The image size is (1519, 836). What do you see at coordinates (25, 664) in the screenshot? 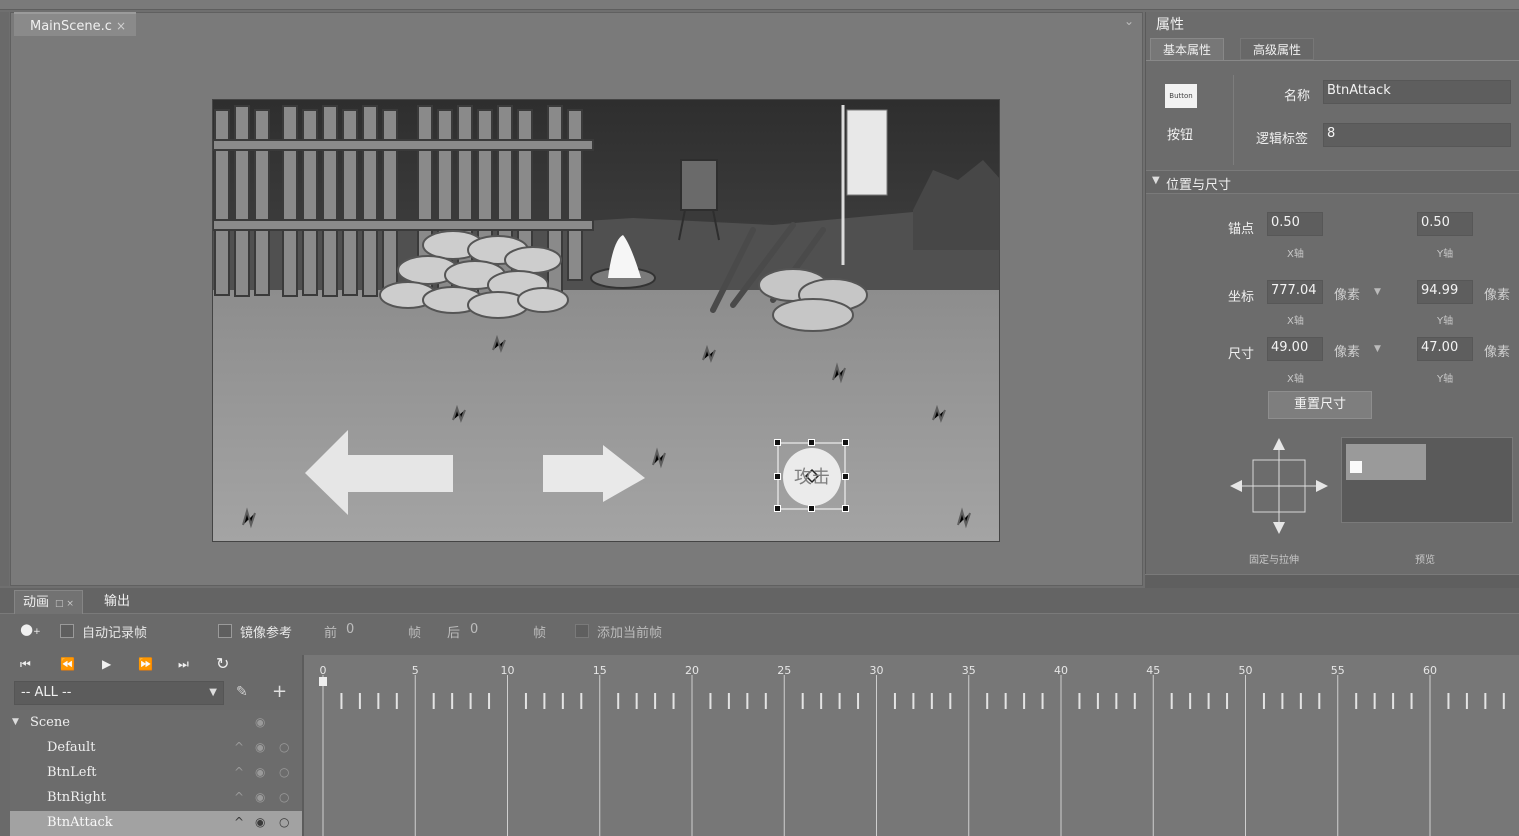
I see `first-frame-icon: ⏮` at bounding box center [25, 664].